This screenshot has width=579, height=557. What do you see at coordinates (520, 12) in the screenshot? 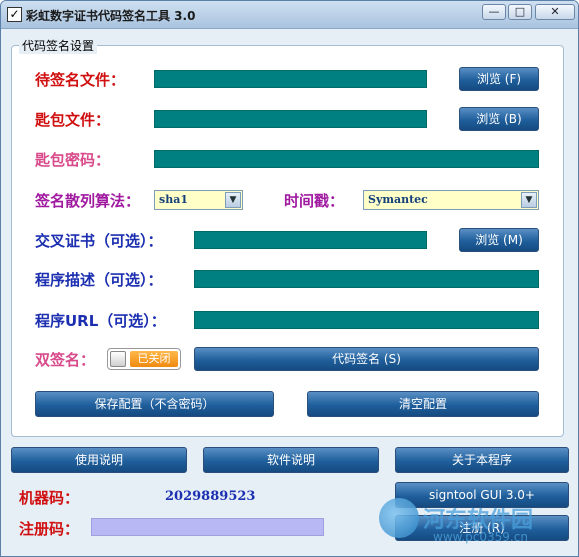
I see `maximize-button: □` at bounding box center [520, 12].